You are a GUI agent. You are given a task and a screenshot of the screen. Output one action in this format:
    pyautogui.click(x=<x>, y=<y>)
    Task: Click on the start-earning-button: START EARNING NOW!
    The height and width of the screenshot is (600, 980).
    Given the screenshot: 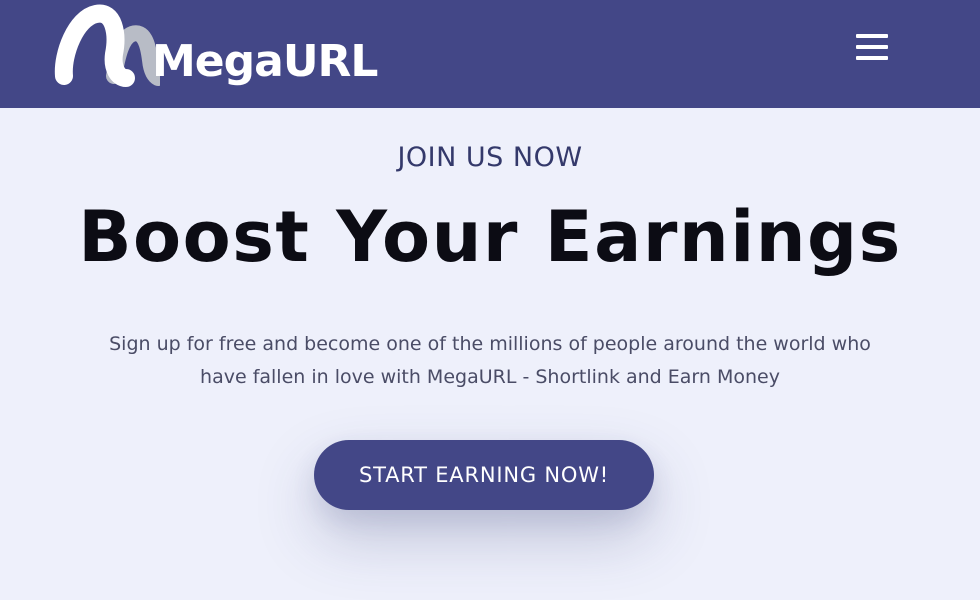 What is the action you would take?
    pyautogui.click(x=484, y=475)
    